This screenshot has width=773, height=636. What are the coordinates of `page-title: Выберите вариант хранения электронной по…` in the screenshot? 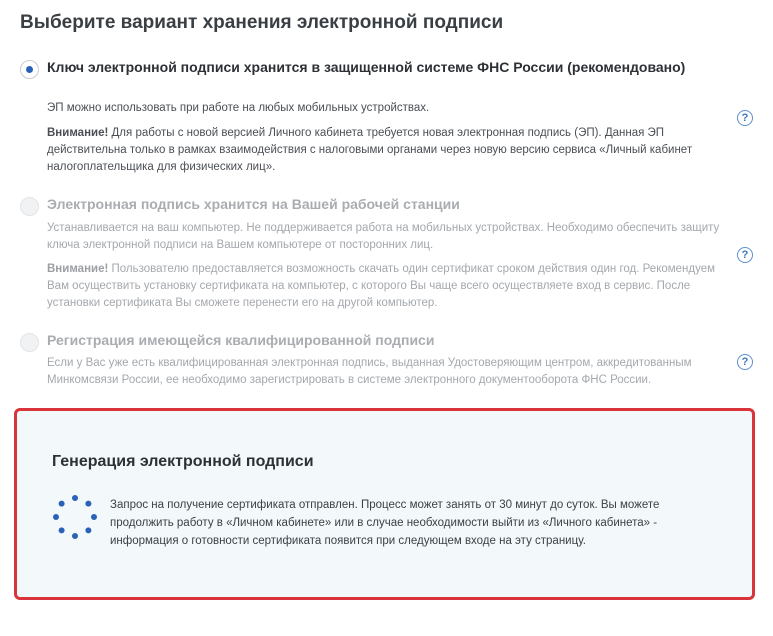 It's located at (262, 22).